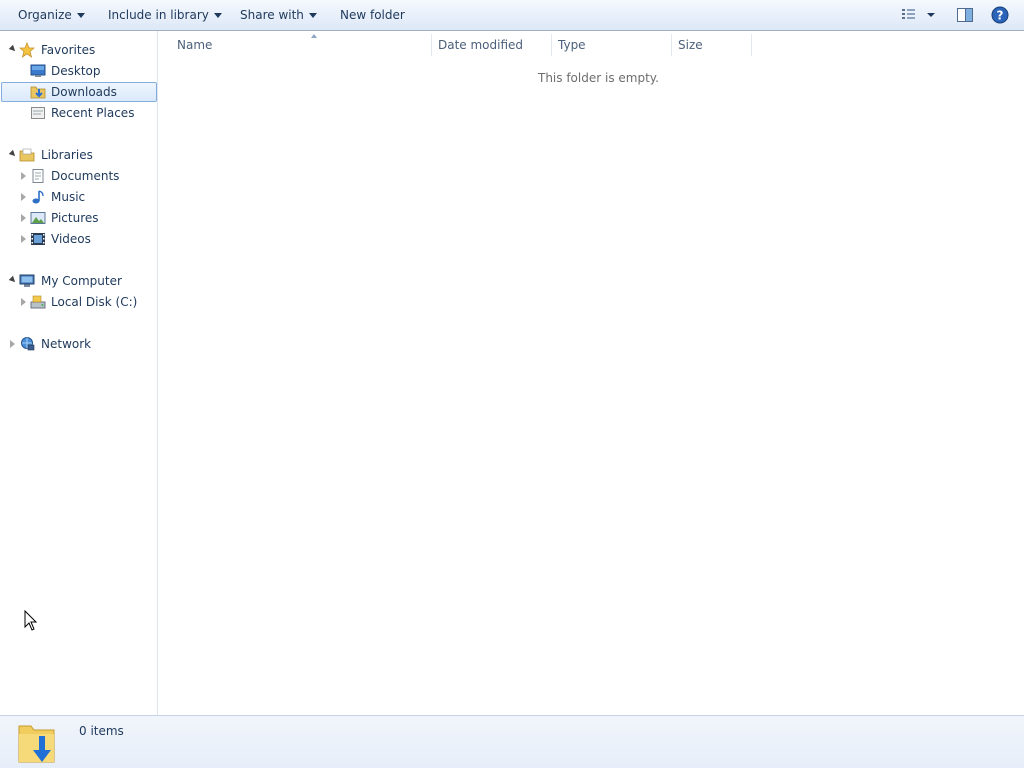  I want to click on nav-item-label: Desktop, so click(76, 71).